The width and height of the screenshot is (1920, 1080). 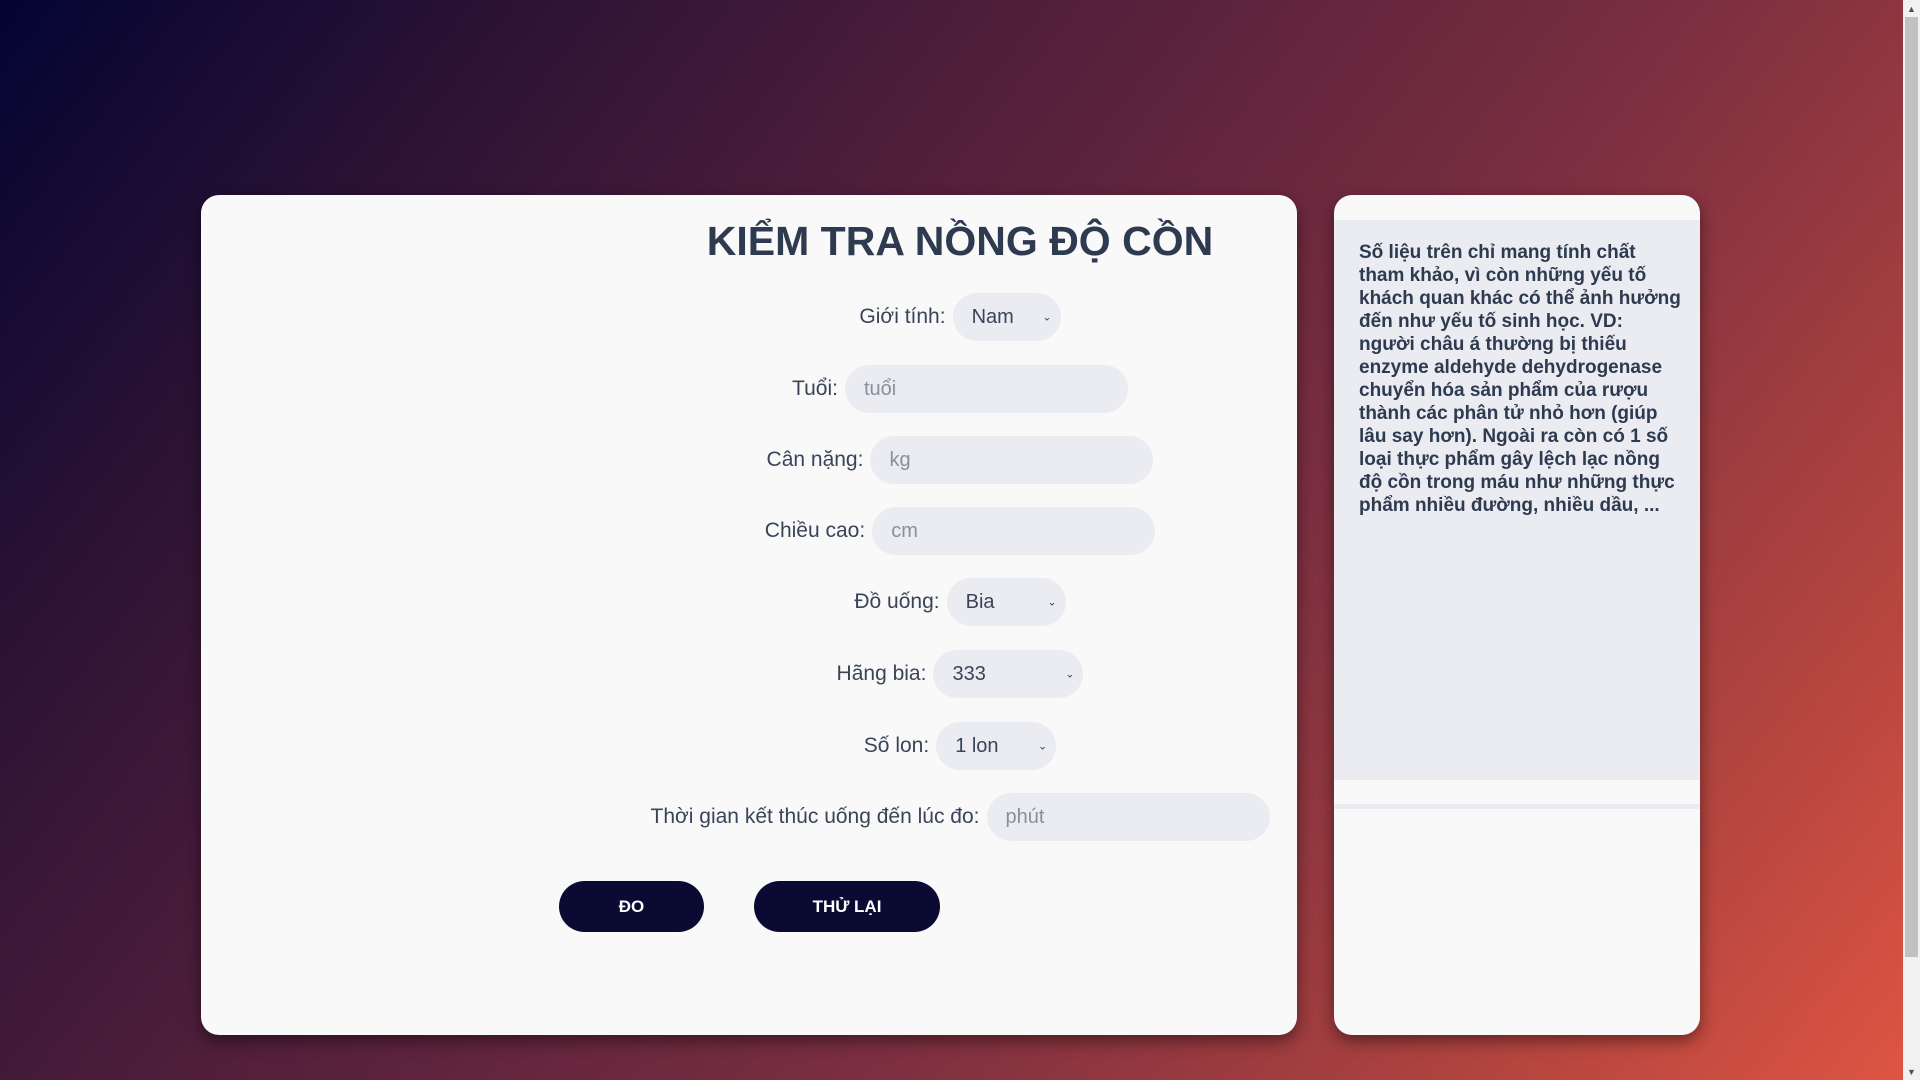 I want to click on brand-select-value: 333, so click(x=969, y=673).